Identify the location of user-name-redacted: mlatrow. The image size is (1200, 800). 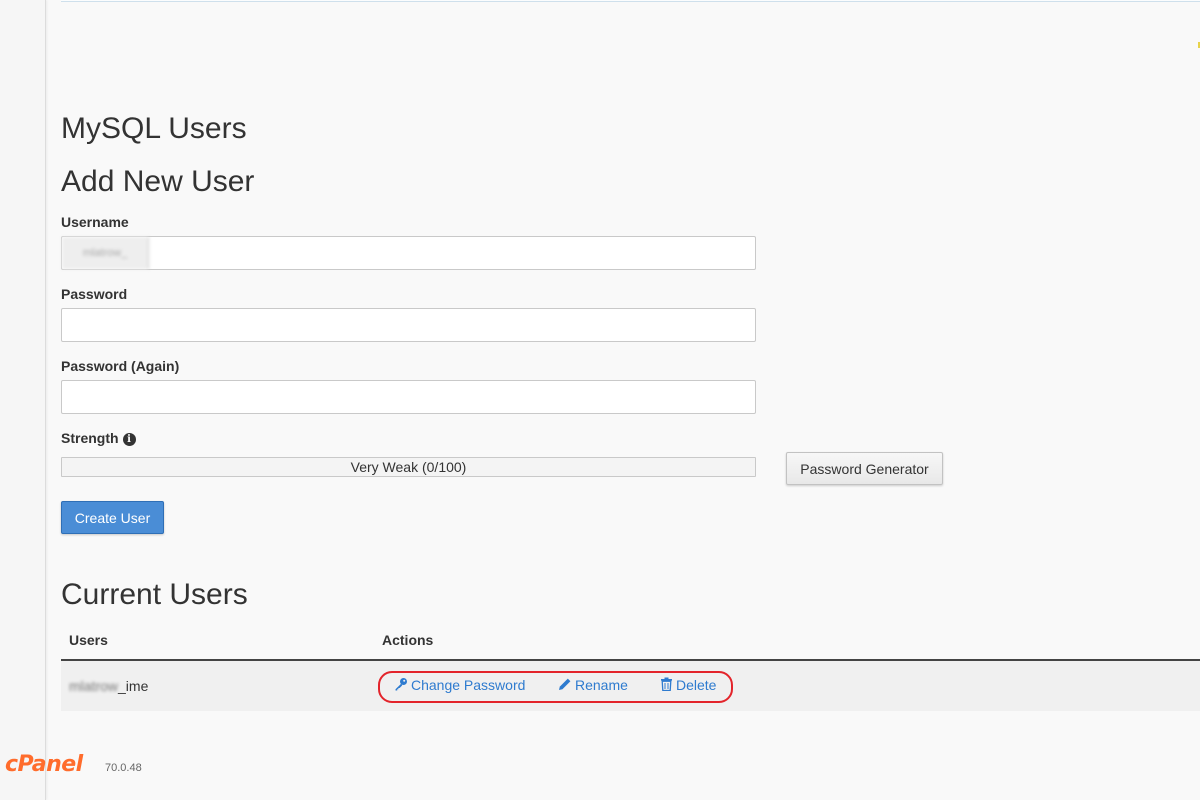
(94, 686).